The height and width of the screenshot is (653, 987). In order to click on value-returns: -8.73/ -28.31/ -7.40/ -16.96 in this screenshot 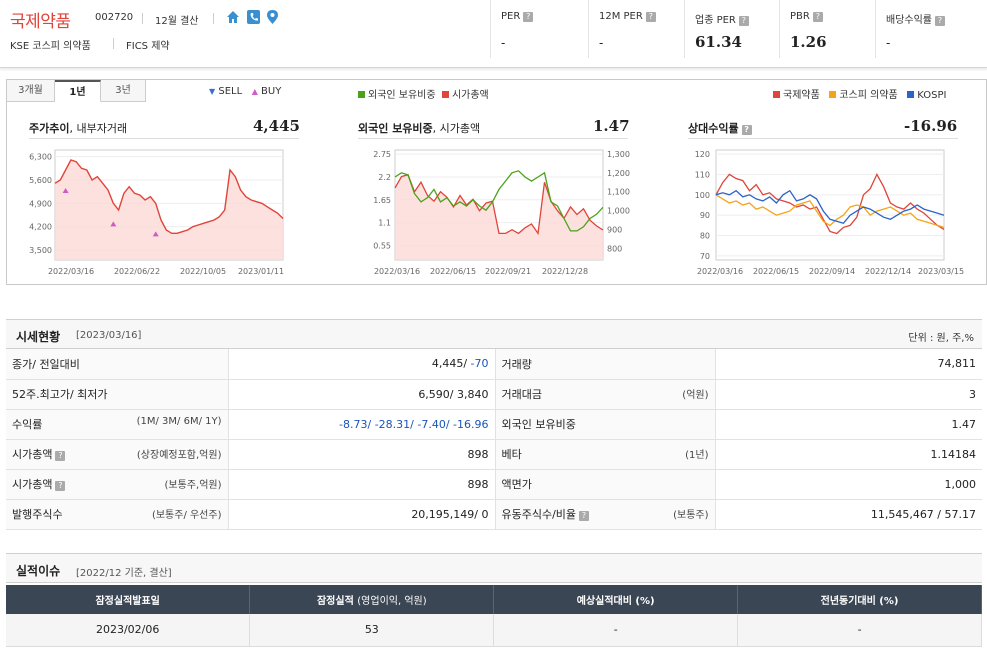, I will do `click(414, 424)`.